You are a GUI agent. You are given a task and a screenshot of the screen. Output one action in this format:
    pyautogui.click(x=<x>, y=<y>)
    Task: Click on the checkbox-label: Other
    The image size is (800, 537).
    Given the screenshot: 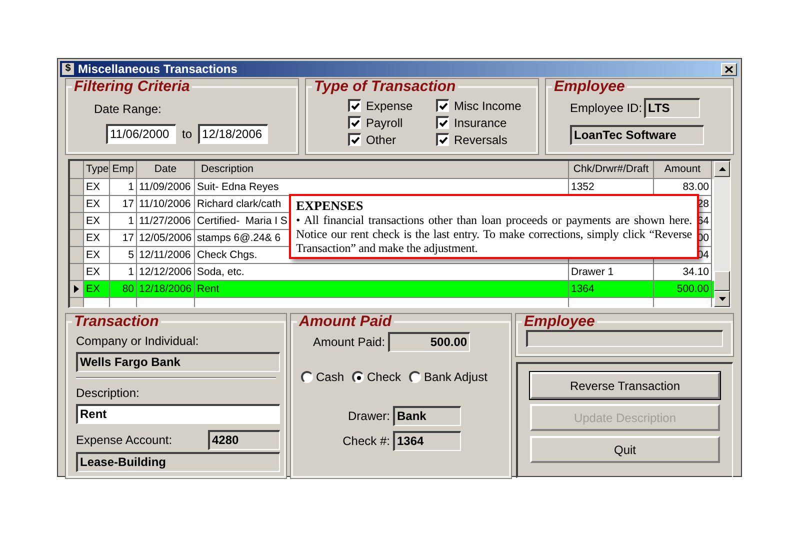 What is the action you would take?
    pyautogui.click(x=381, y=140)
    